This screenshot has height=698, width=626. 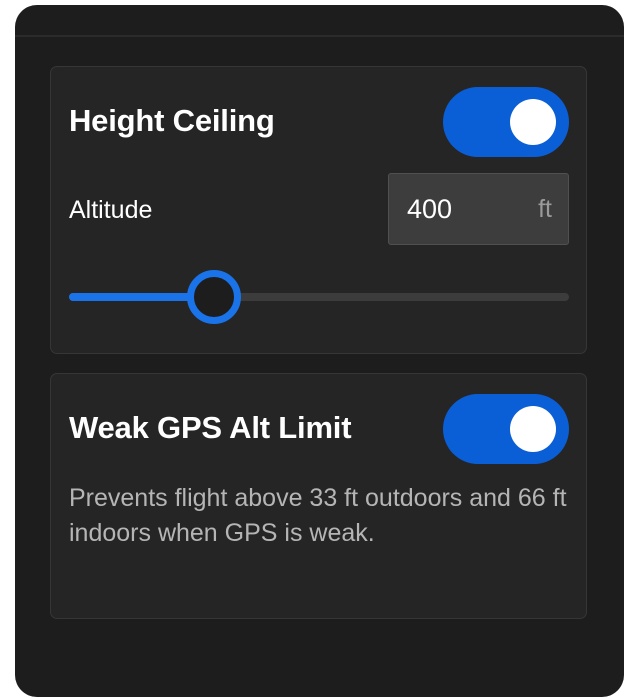 I want to click on altitude-value: 400, so click(x=430, y=209).